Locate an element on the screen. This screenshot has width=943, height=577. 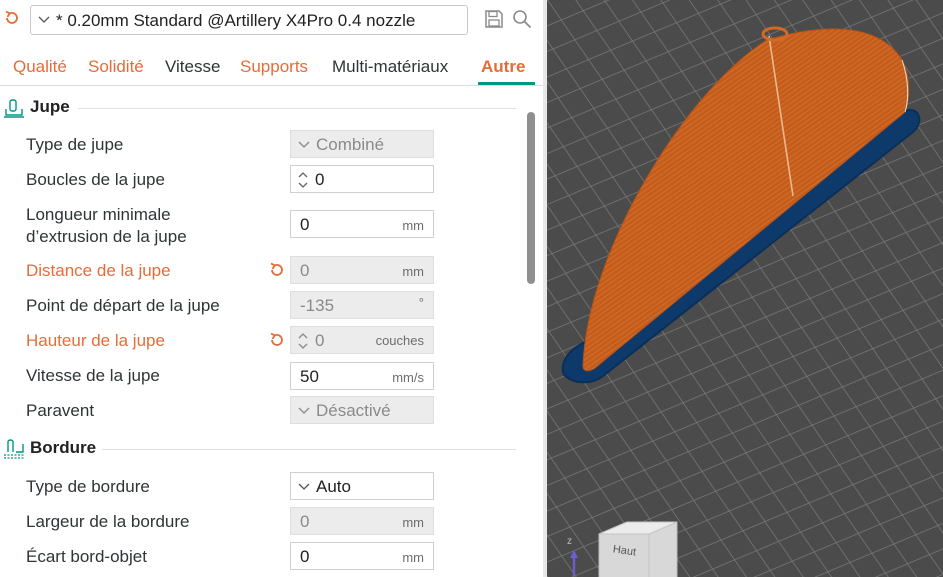
skirt-min-length-input: 0 mm is located at coordinates (362, 224).